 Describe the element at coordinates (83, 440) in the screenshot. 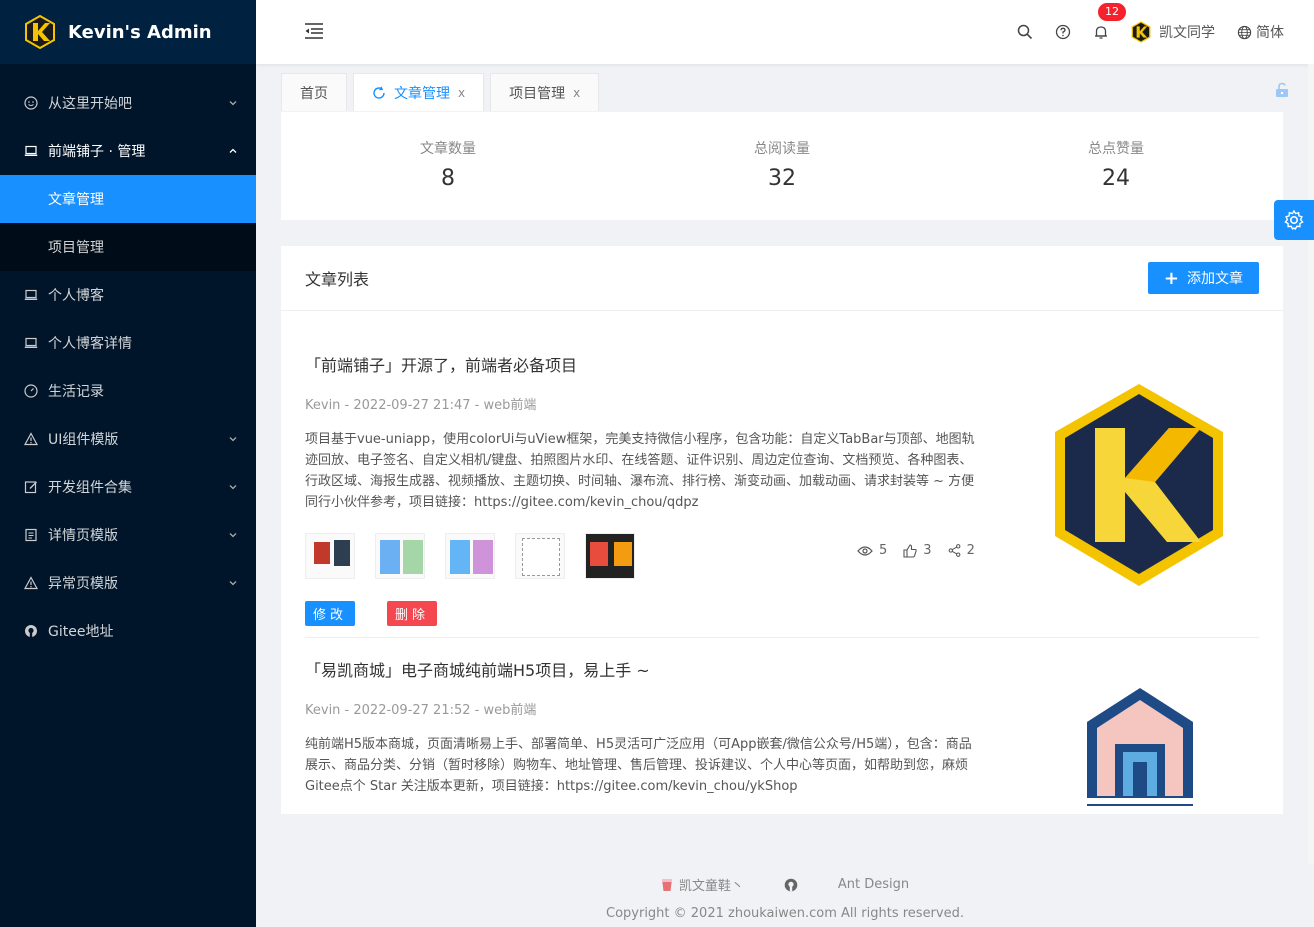

I see `sidebar-item-label: UI组件模版` at that location.